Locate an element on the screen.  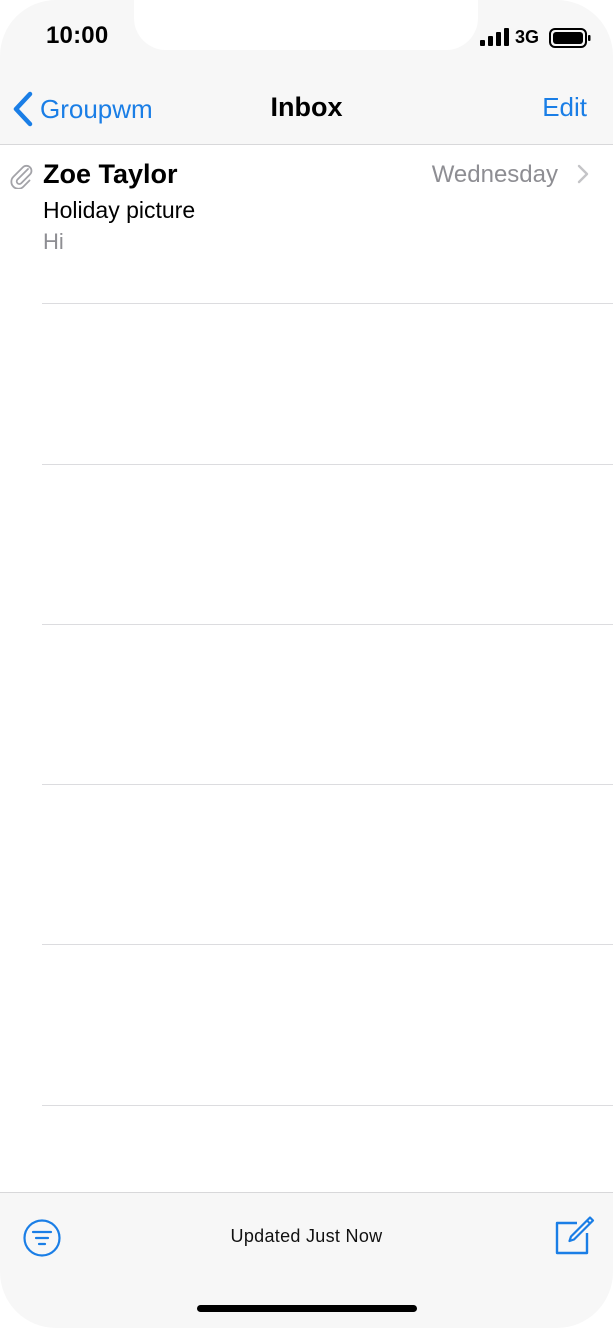
chevron-left-icon is located at coordinates (23, 109).